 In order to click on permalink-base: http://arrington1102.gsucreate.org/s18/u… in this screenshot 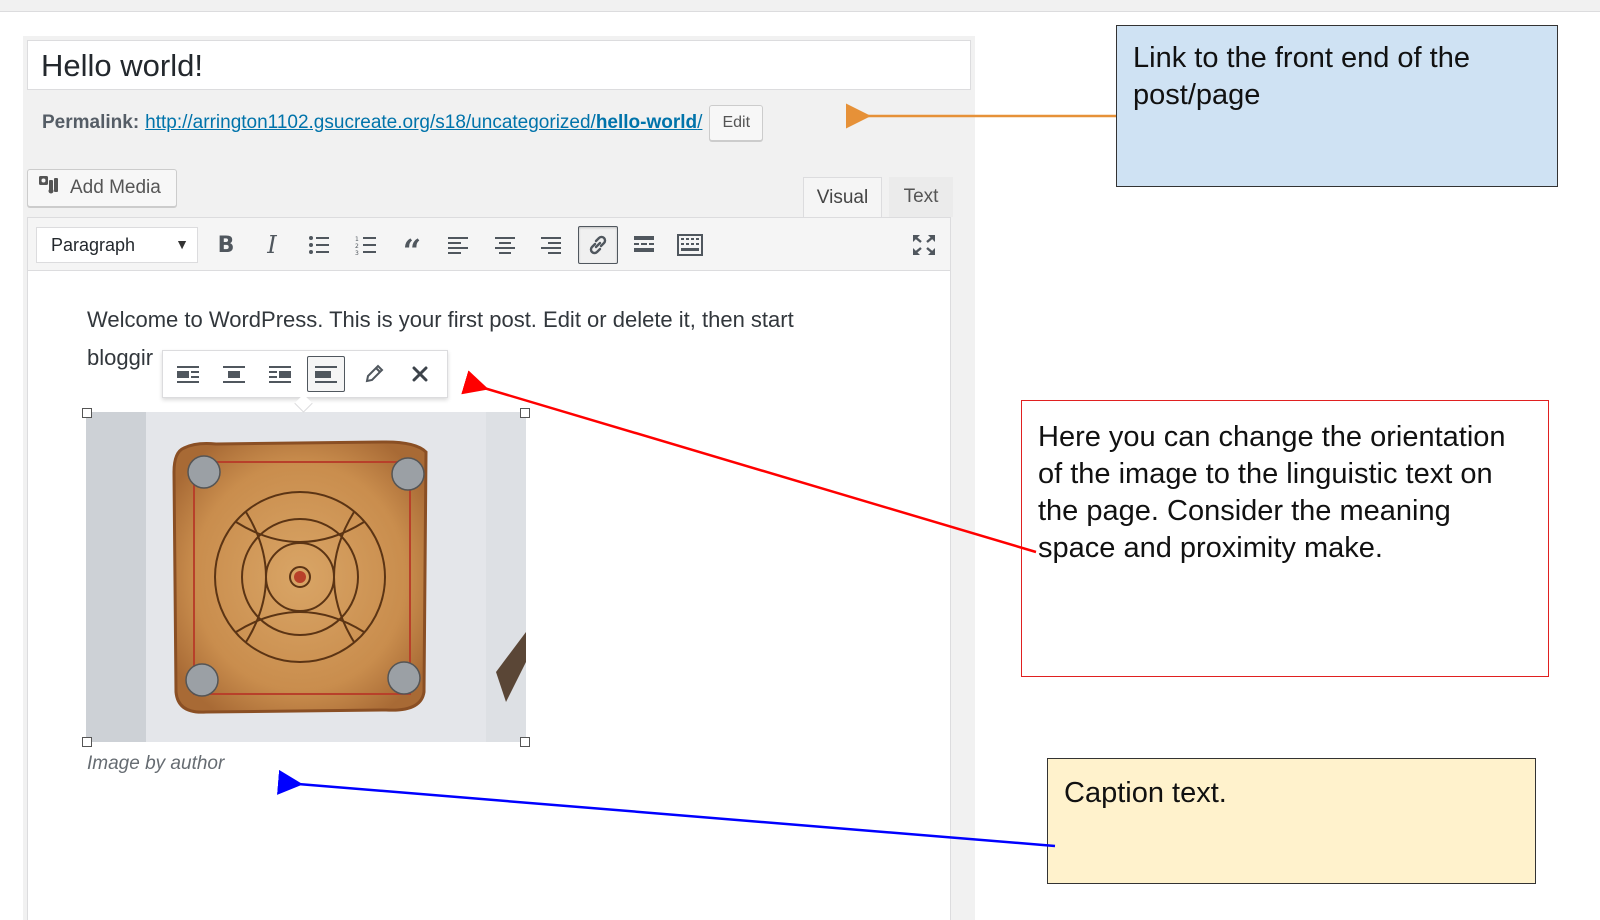, I will do `click(370, 122)`.